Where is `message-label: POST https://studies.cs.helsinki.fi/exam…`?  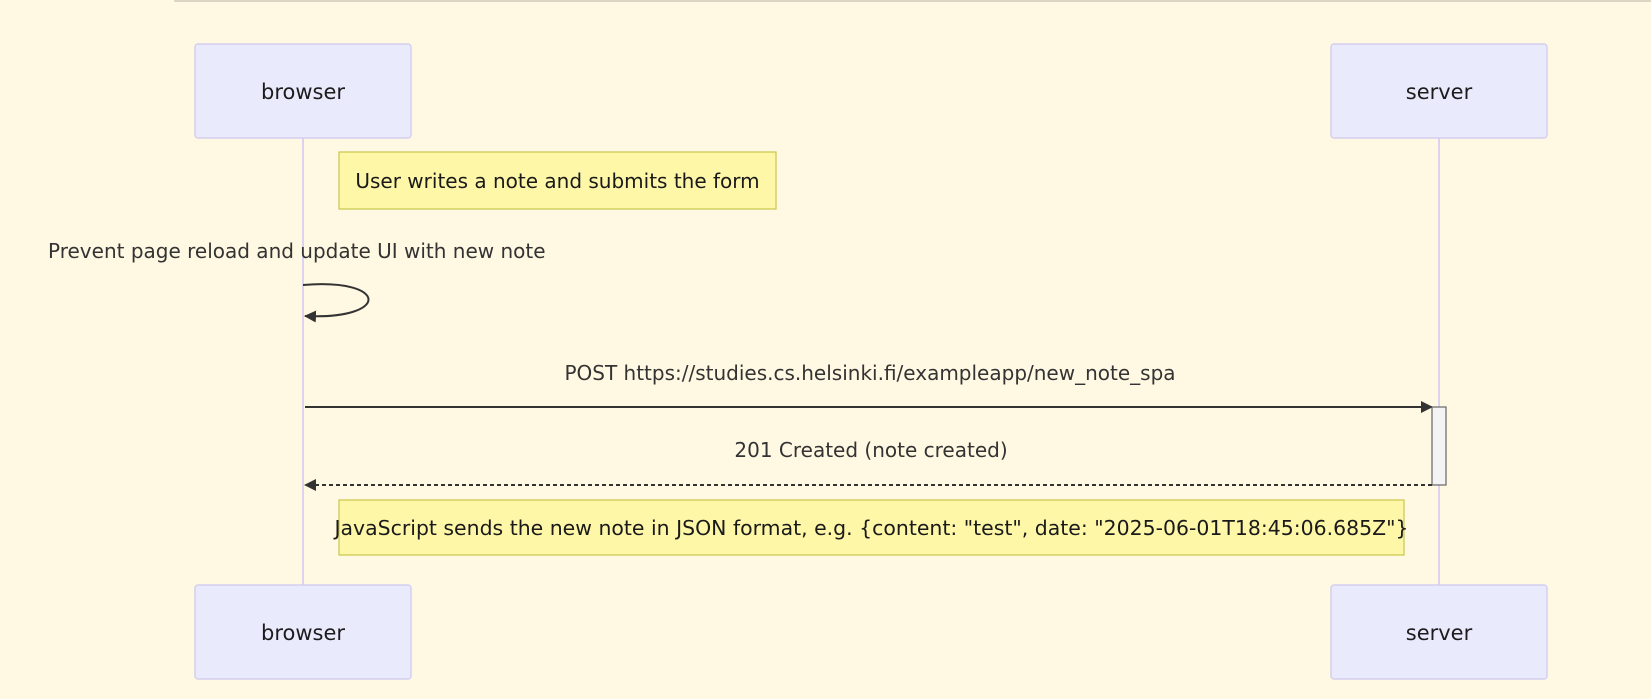
message-label: POST https://studies.cs.helsinki.fi/exam… is located at coordinates (869, 373).